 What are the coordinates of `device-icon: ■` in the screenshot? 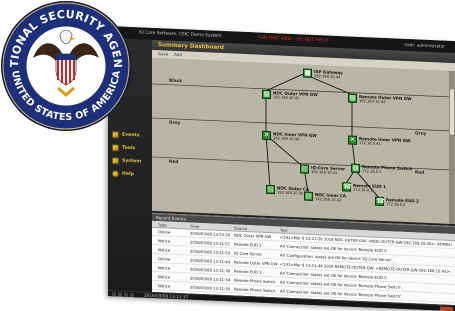 It's located at (307, 73).